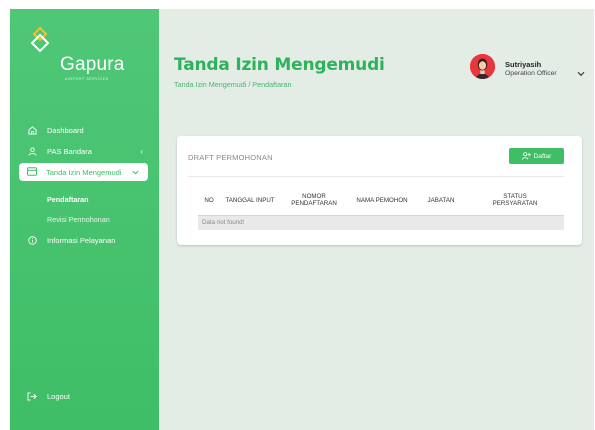  I want to click on add-user-icon, so click(526, 156).